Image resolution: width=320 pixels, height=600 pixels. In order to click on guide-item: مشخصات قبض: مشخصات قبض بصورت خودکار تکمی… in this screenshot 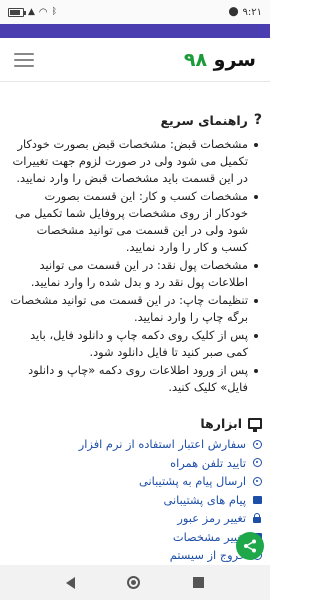, I will do `click(134, 161)`.